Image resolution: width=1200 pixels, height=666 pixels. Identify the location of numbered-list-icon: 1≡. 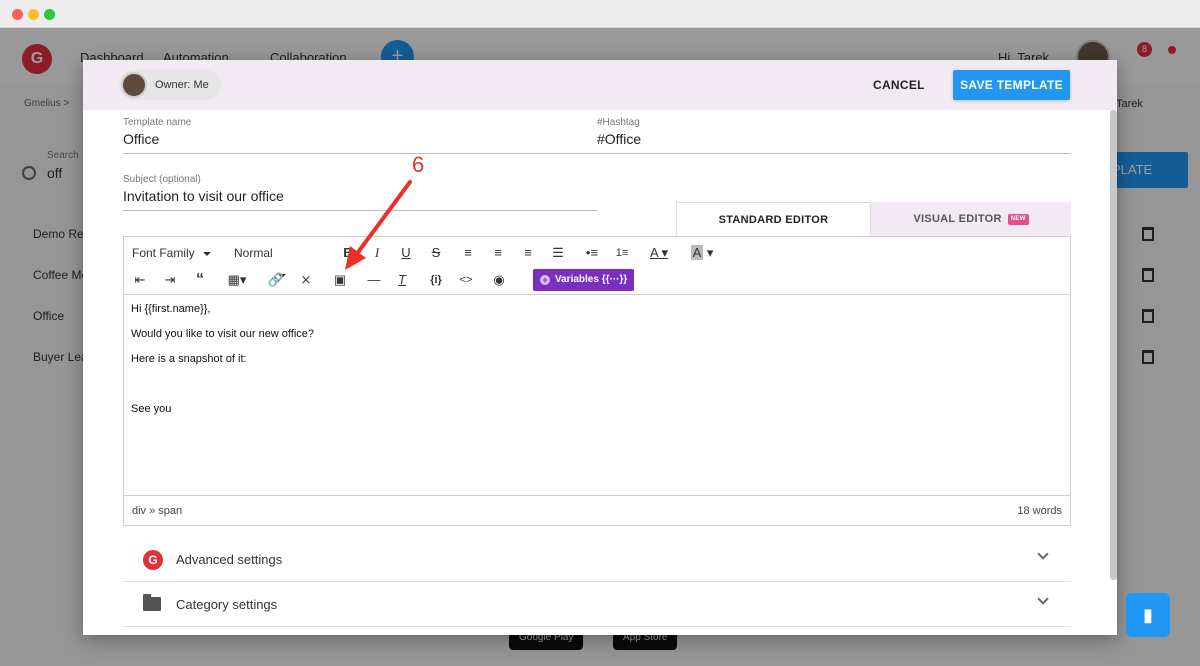
(622, 253).